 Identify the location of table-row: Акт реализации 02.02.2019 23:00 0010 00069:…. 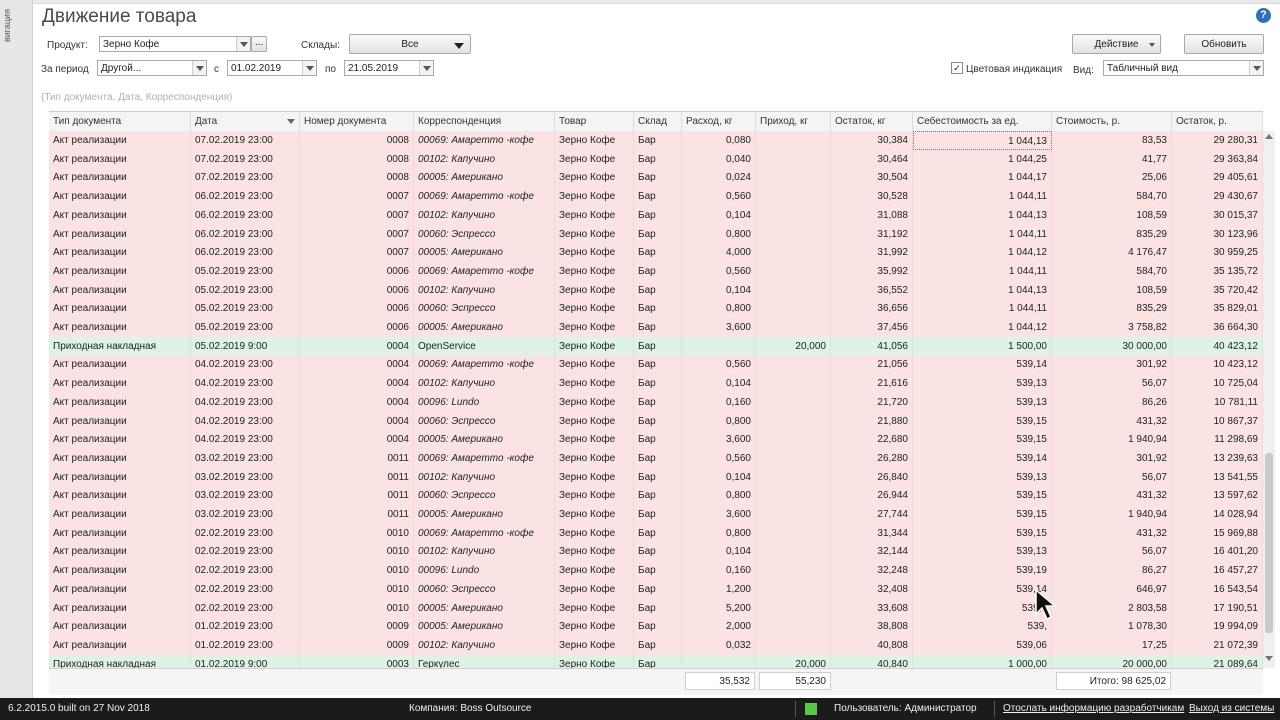
(656, 533).